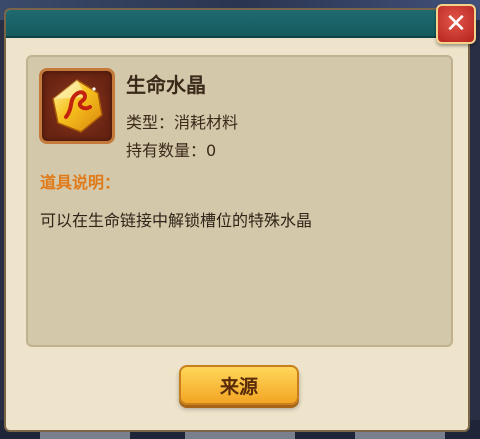  I want to click on item-type-row: 类型：消耗材料, so click(182, 121).